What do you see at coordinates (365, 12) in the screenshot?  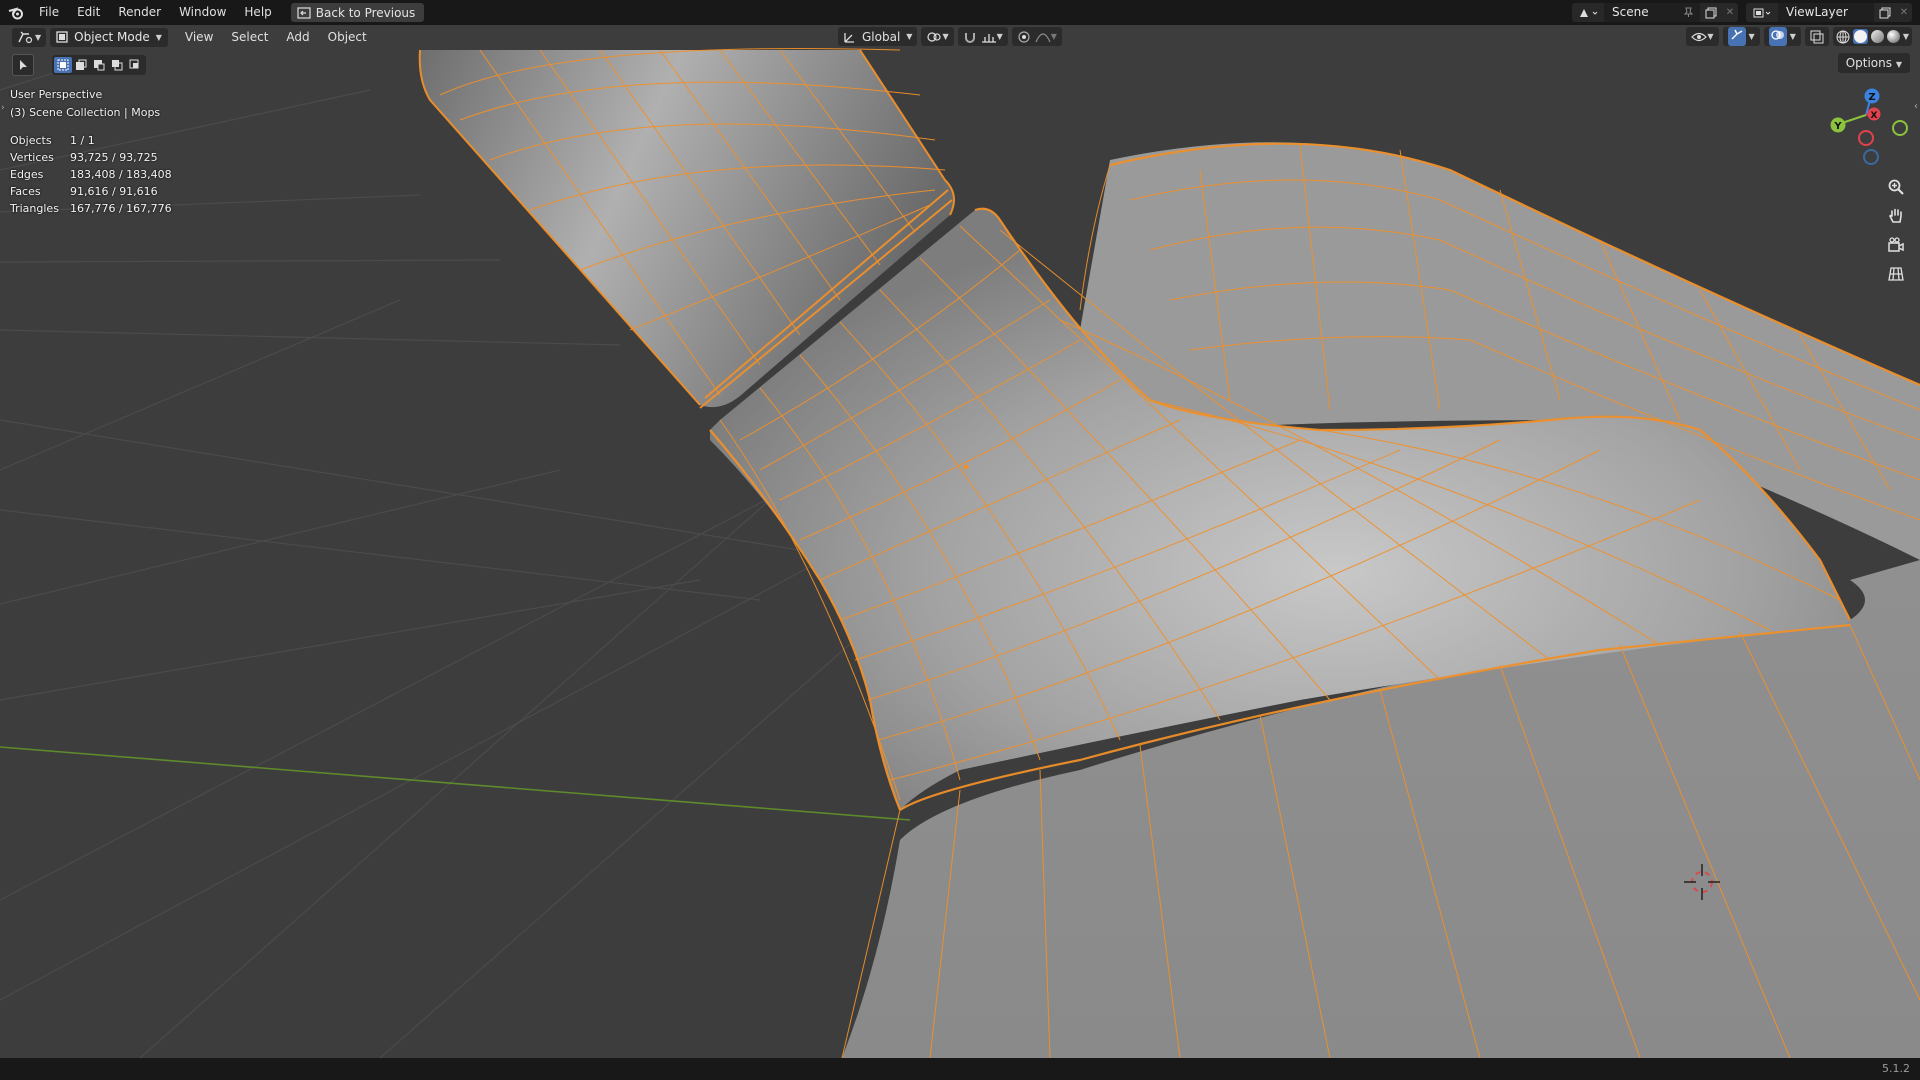 I see `back-to-previous-label: Back to Previous` at bounding box center [365, 12].